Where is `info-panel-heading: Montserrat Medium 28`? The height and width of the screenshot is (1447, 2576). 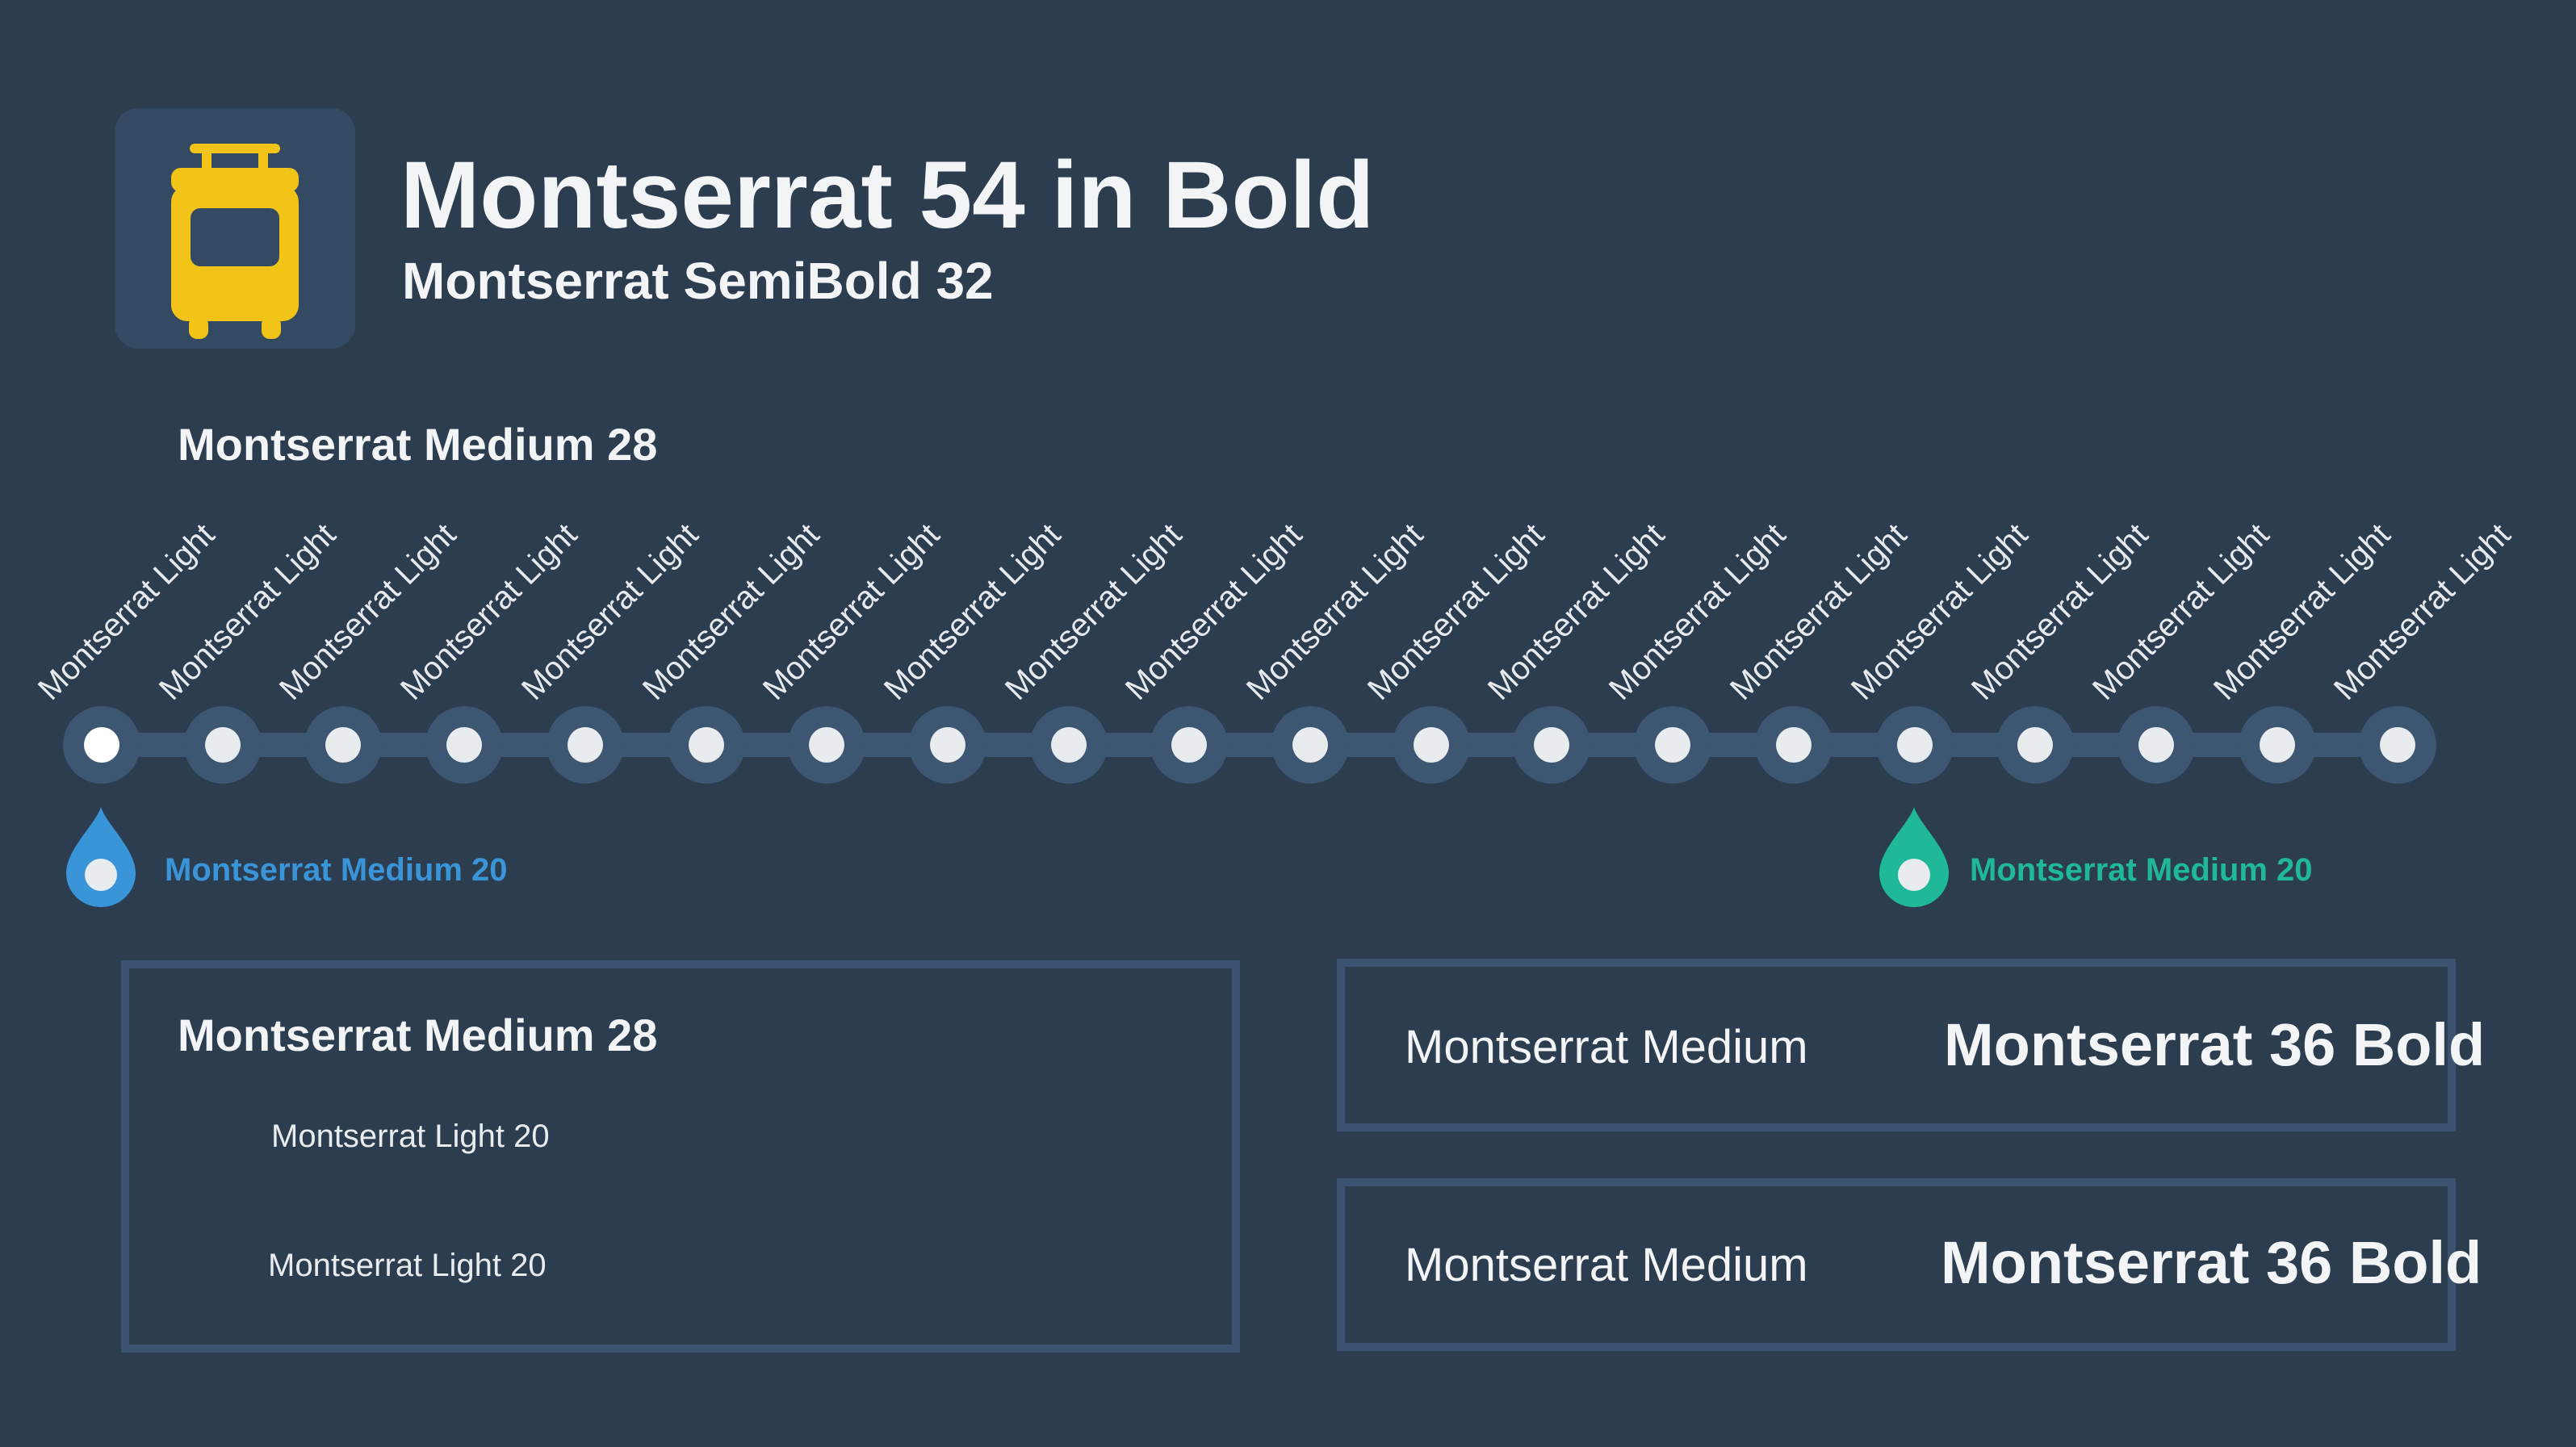 info-panel-heading: Montserrat Medium 28 is located at coordinates (418, 1035).